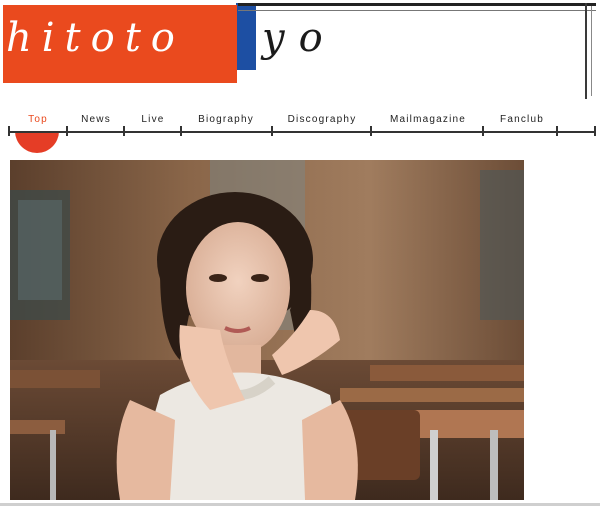  I want to click on header-frame-right, so click(586, 51).